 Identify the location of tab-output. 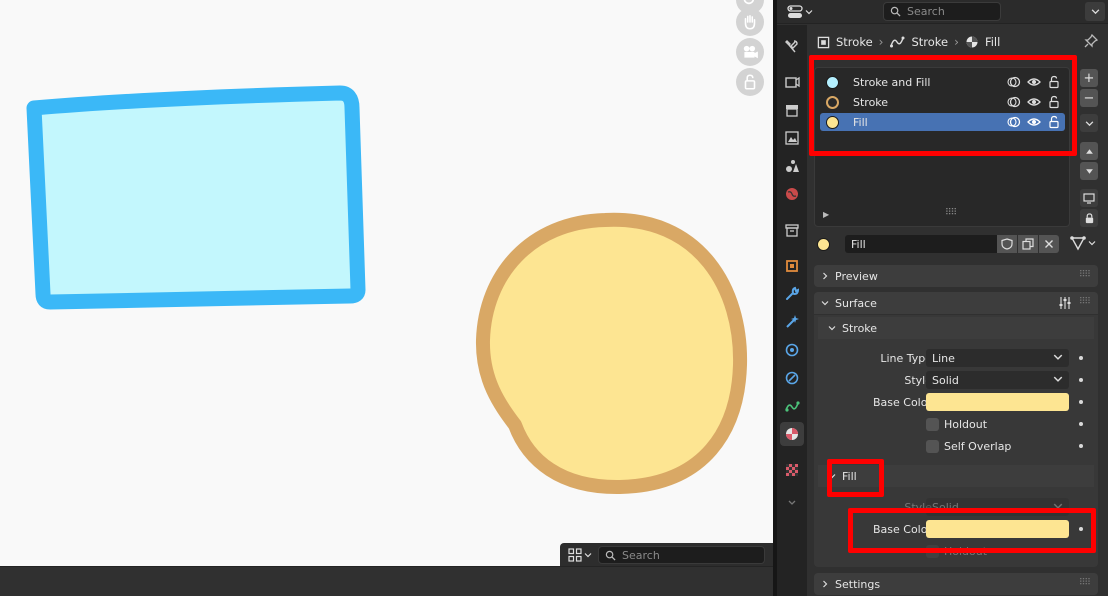
(792, 110).